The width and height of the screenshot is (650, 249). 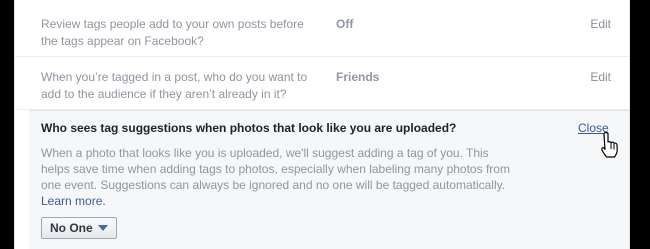 What do you see at coordinates (358, 77) in the screenshot?
I see `row-value: Friends` at bounding box center [358, 77].